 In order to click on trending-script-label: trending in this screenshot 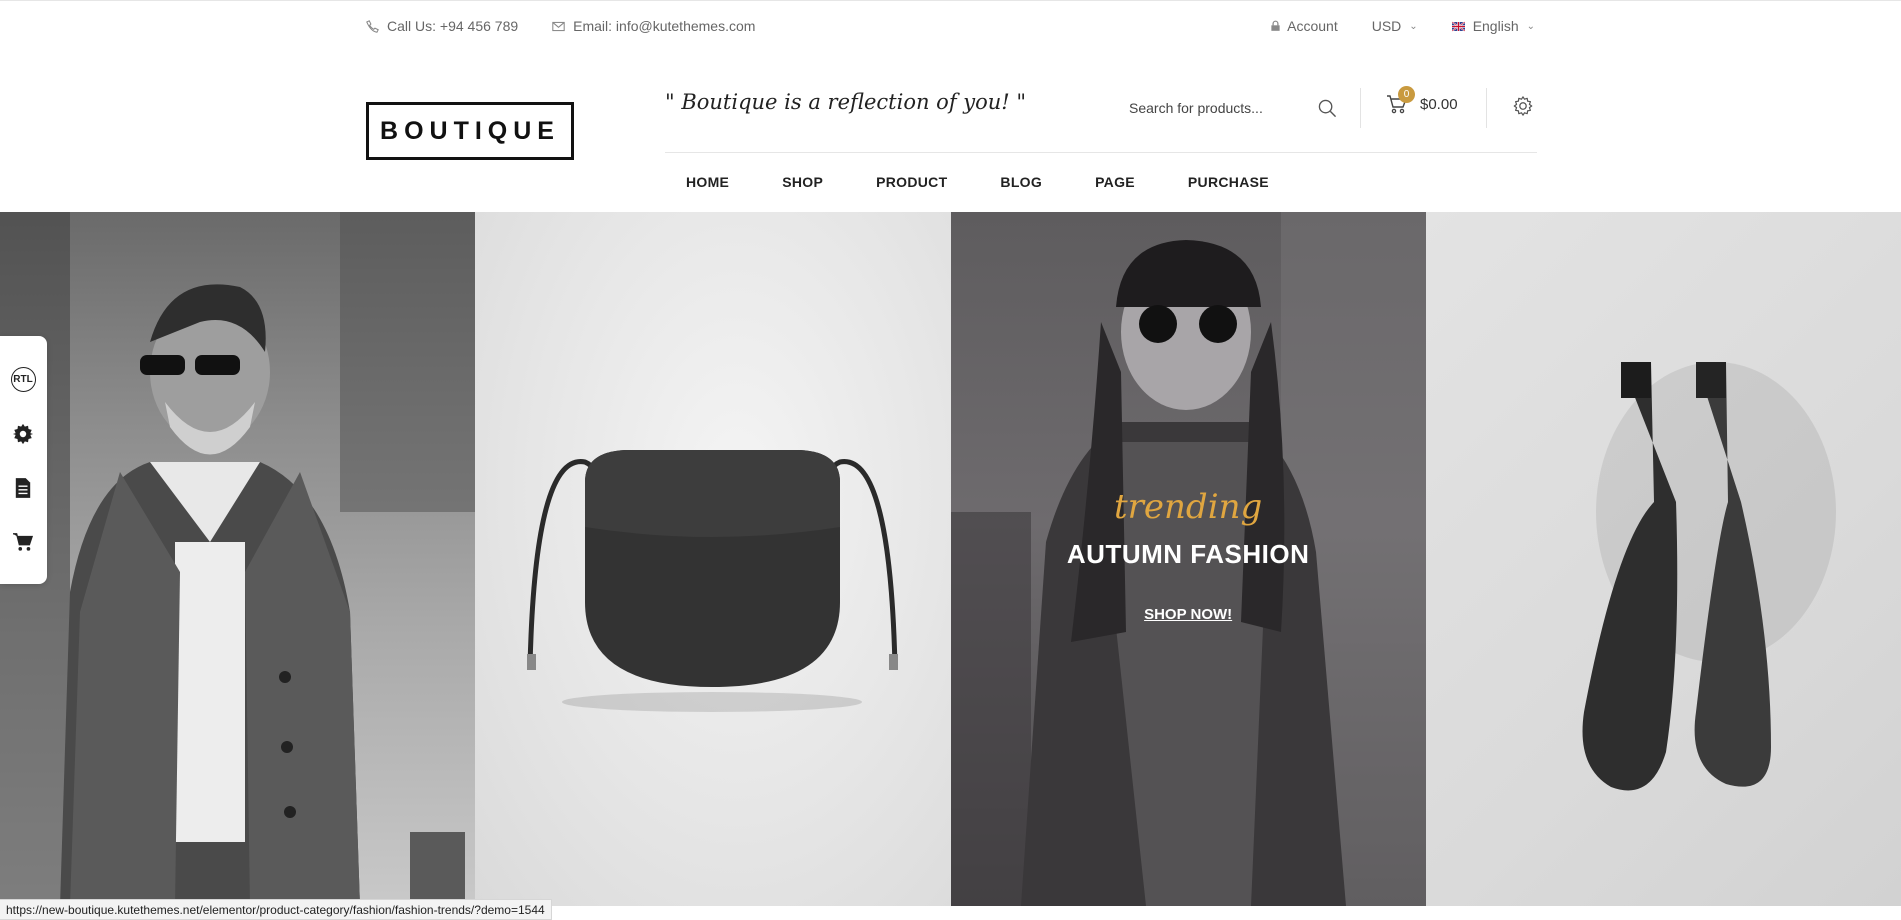, I will do `click(1188, 507)`.